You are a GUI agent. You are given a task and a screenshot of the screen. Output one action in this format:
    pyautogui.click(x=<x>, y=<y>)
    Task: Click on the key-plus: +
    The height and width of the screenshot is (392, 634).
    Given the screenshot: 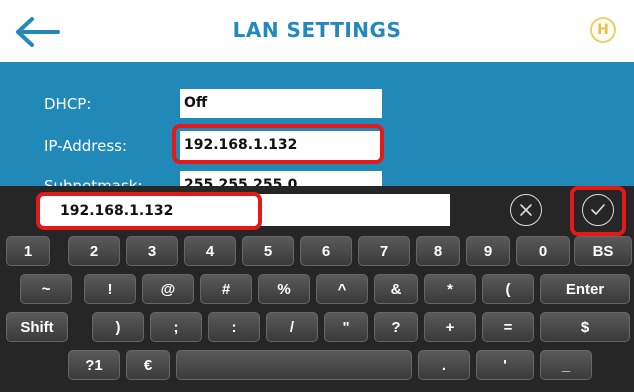 What is the action you would take?
    pyautogui.click(x=450, y=327)
    